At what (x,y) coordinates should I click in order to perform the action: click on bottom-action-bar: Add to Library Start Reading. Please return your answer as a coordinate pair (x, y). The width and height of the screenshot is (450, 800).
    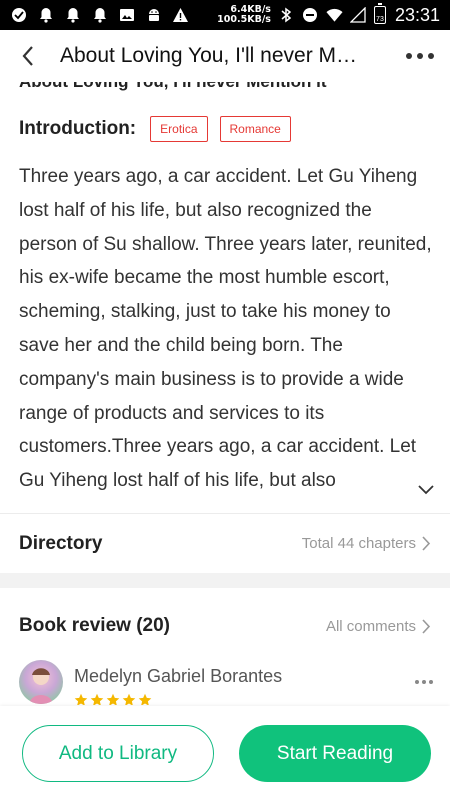
    Looking at the image, I should click on (225, 753).